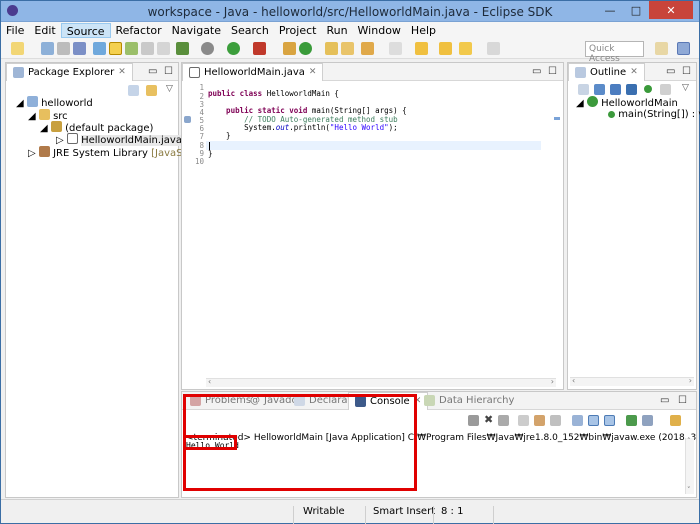 Image resolution: width=700 pixels, height=524 pixels. I want to click on settings-icon, so click(207, 48).